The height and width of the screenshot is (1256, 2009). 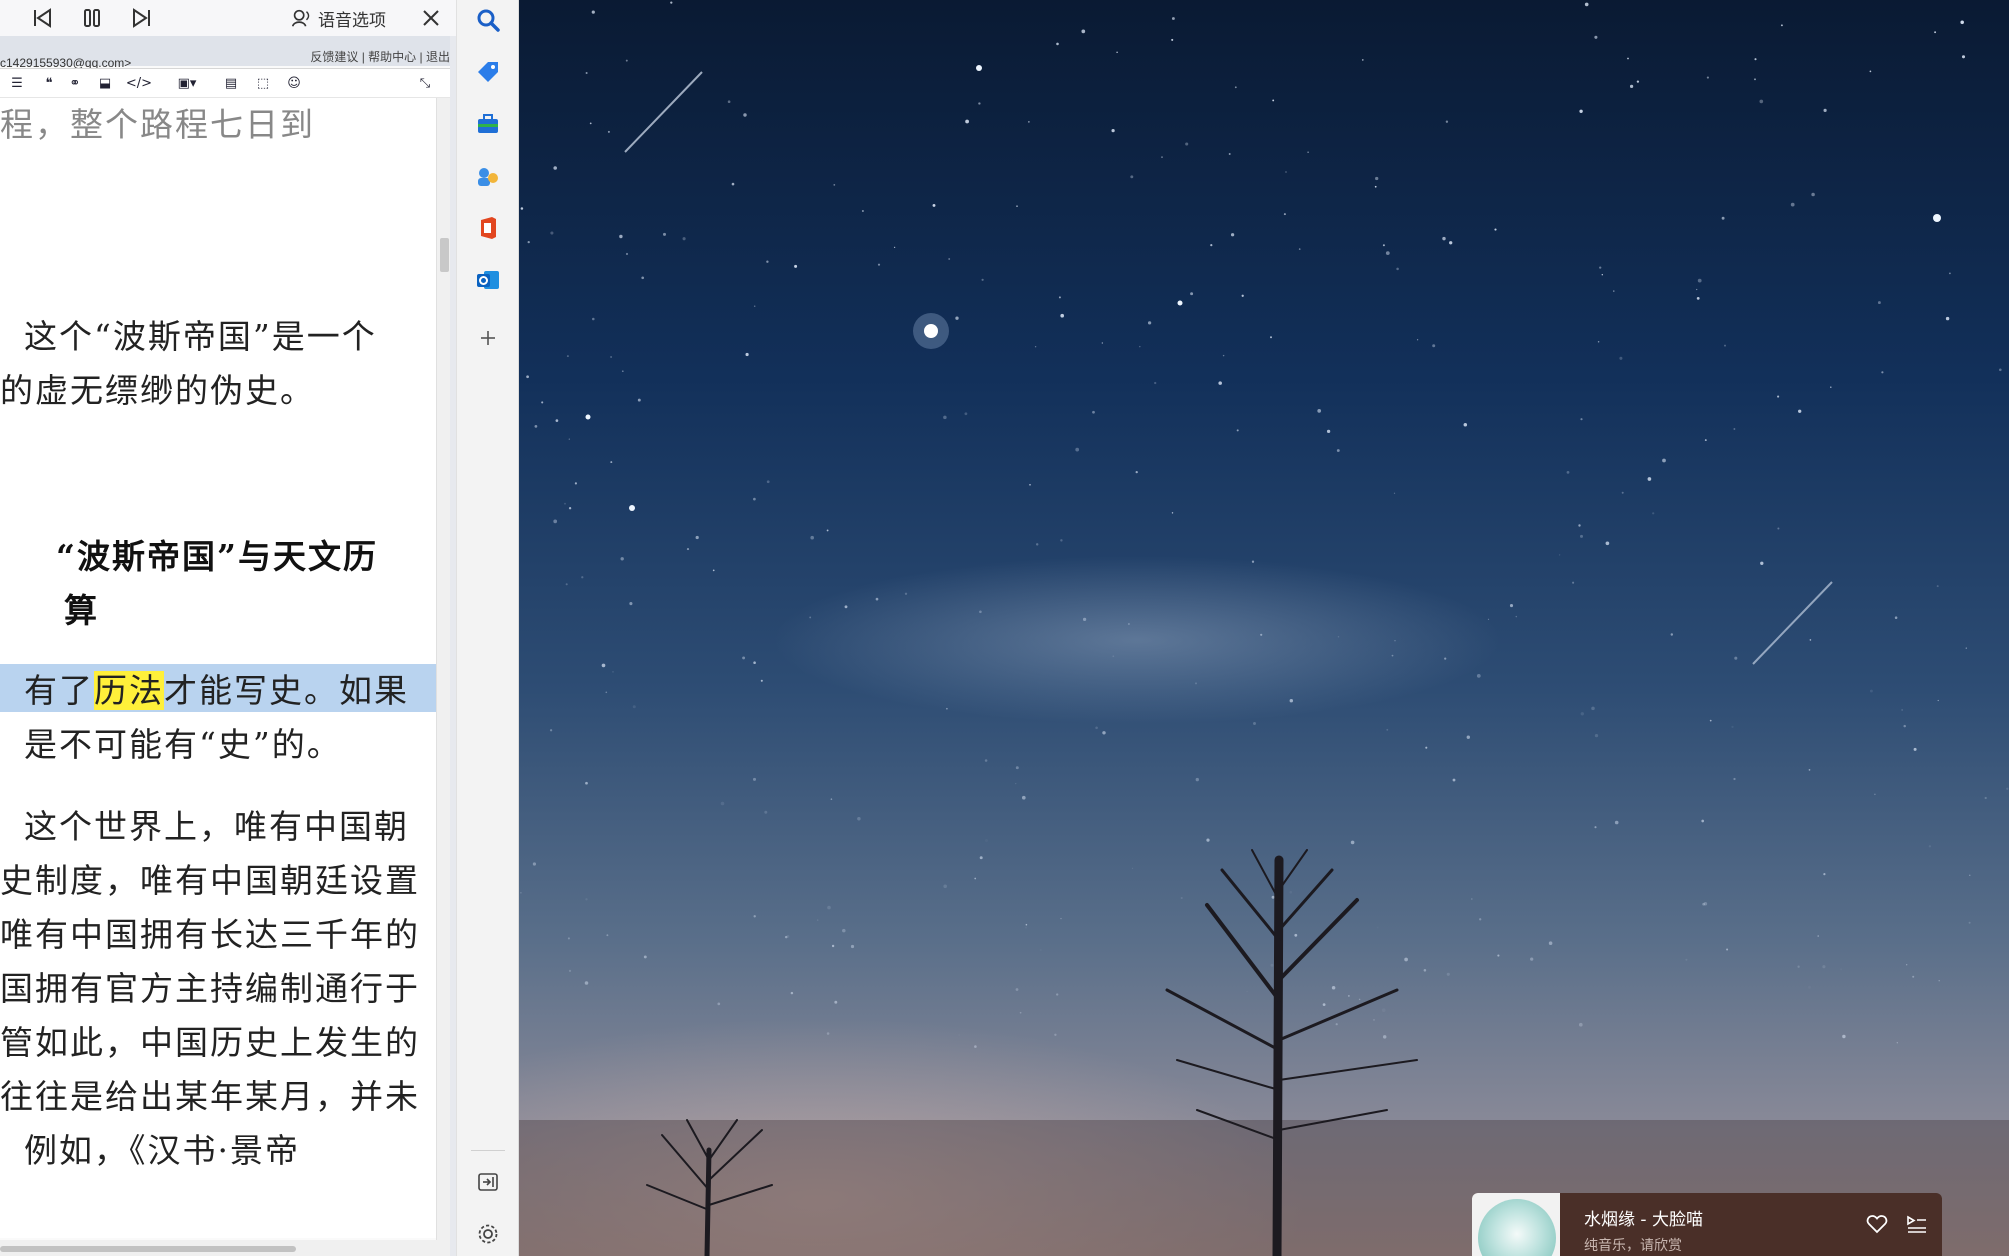 I want to click on games-icon, so click(x=488, y=176).